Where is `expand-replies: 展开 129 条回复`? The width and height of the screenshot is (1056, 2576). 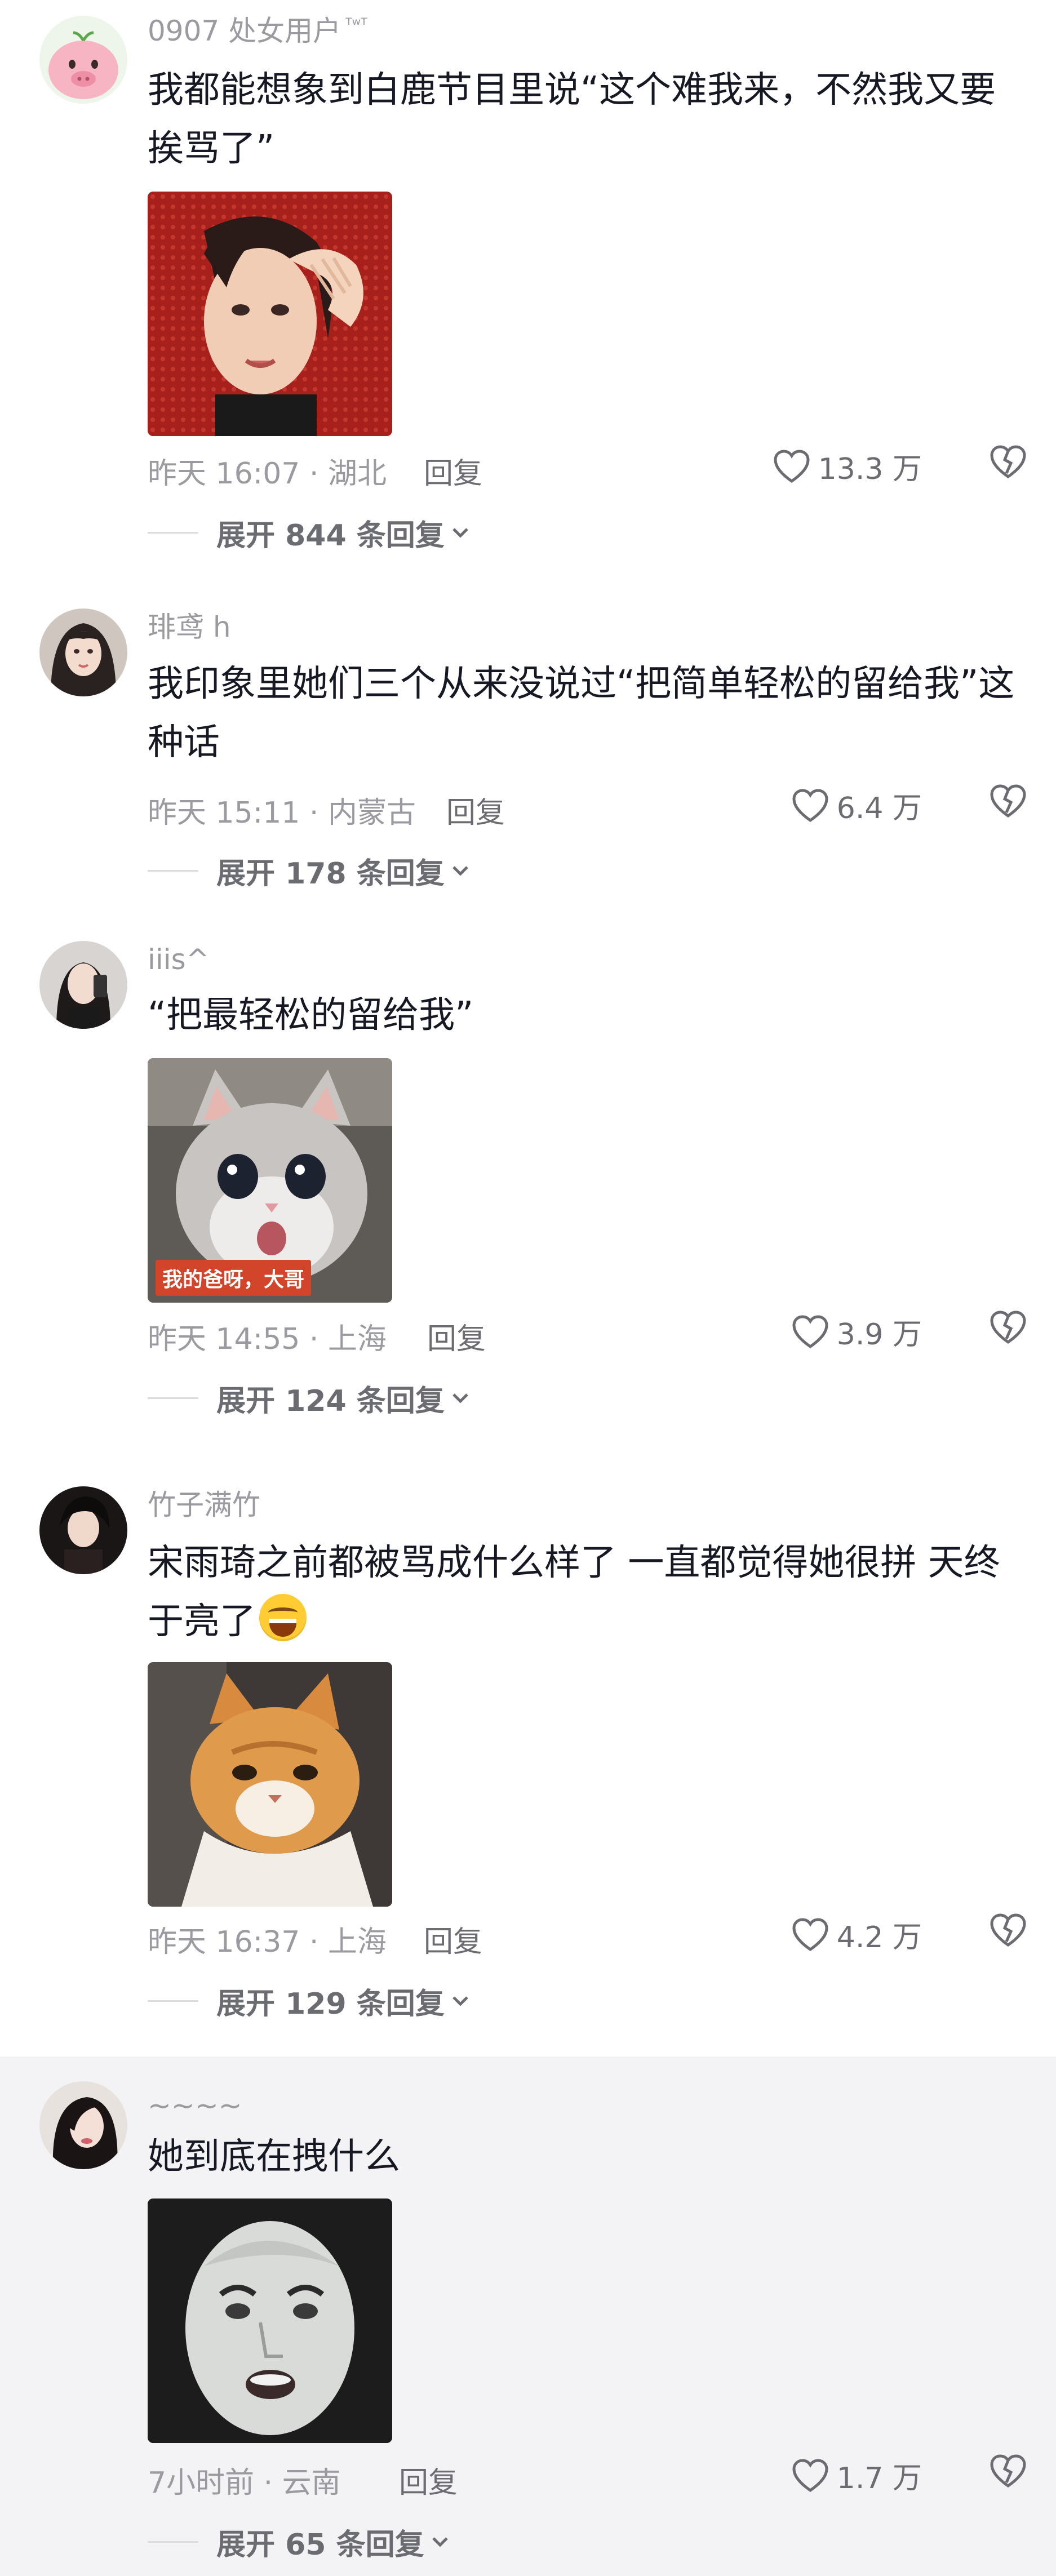
expand-replies: 展开 129 条回复 is located at coordinates (309, 2001).